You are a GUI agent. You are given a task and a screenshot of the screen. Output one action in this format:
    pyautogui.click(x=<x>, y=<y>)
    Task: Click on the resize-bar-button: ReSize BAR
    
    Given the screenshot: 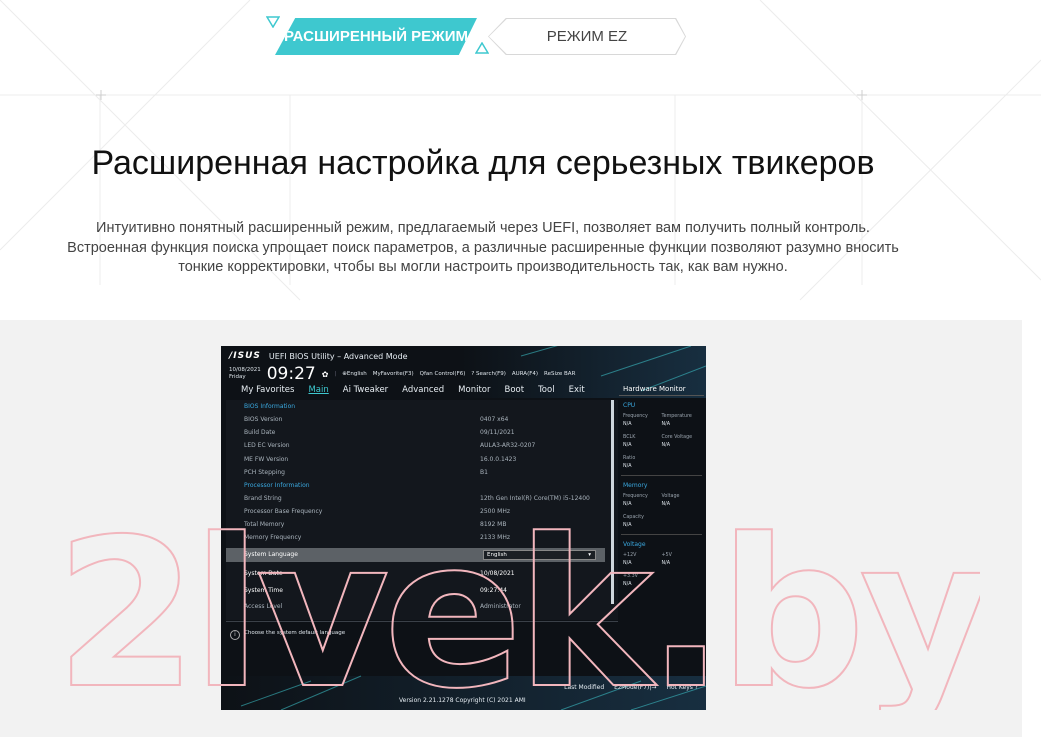 What is the action you would take?
    pyautogui.click(x=559, y=374)
    